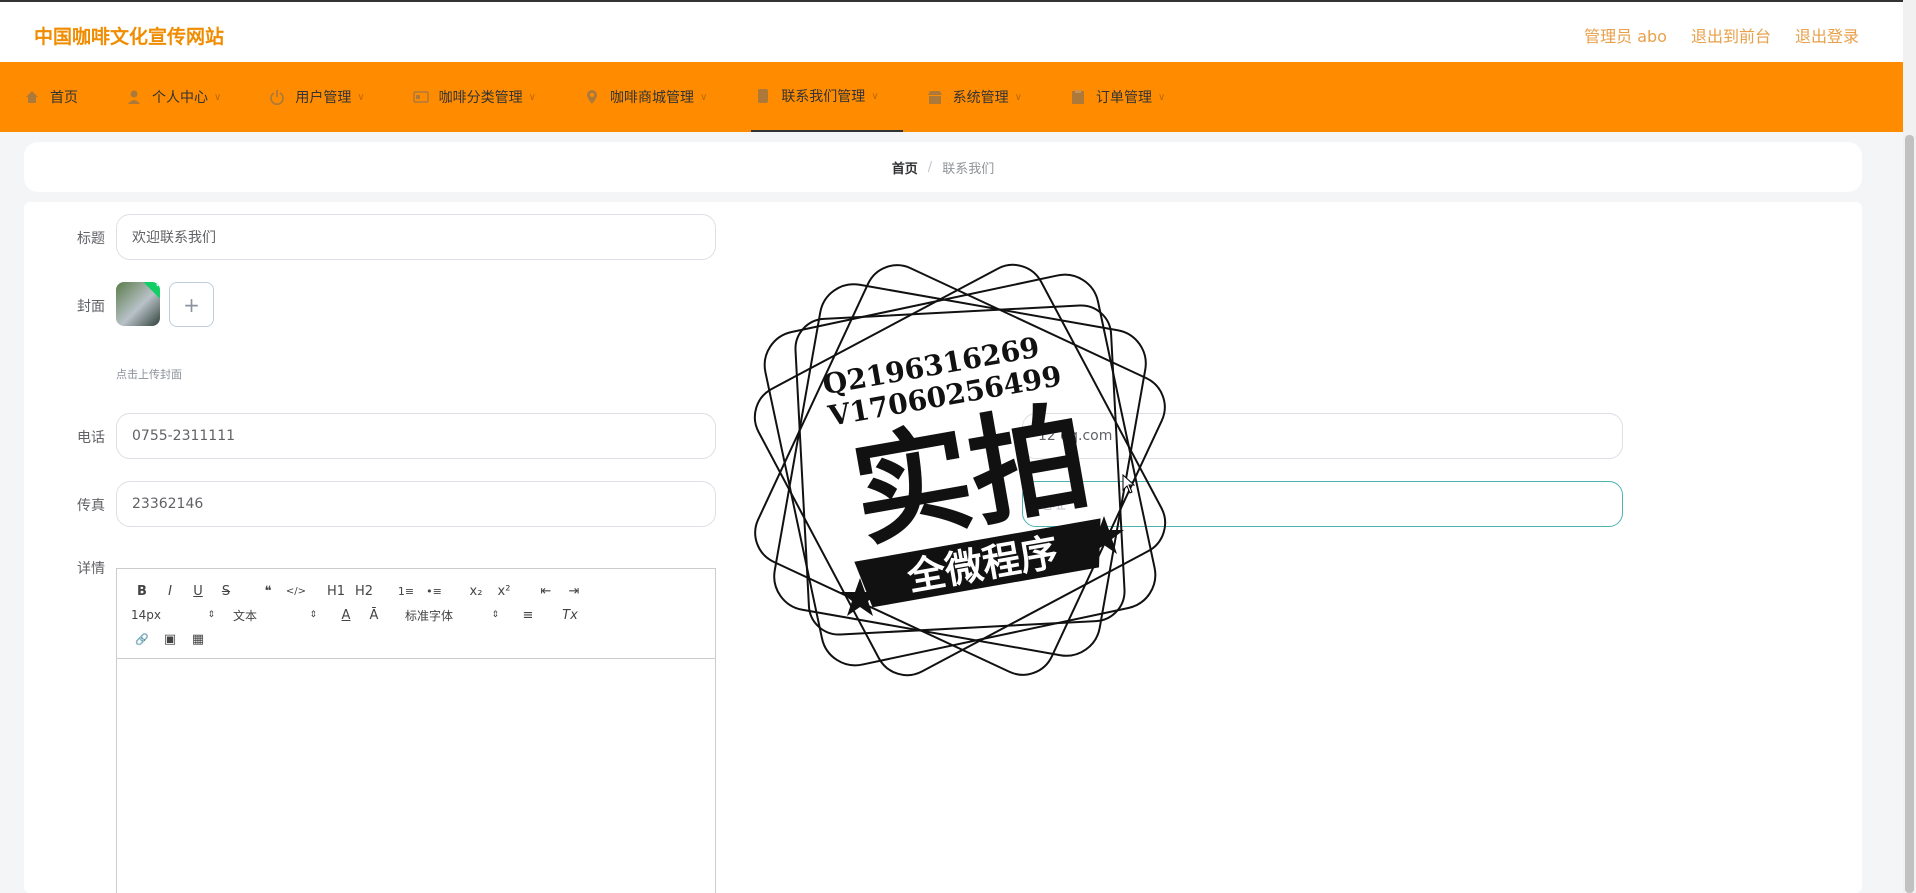  I want to click on align-button: ≡, so click(528, 615).